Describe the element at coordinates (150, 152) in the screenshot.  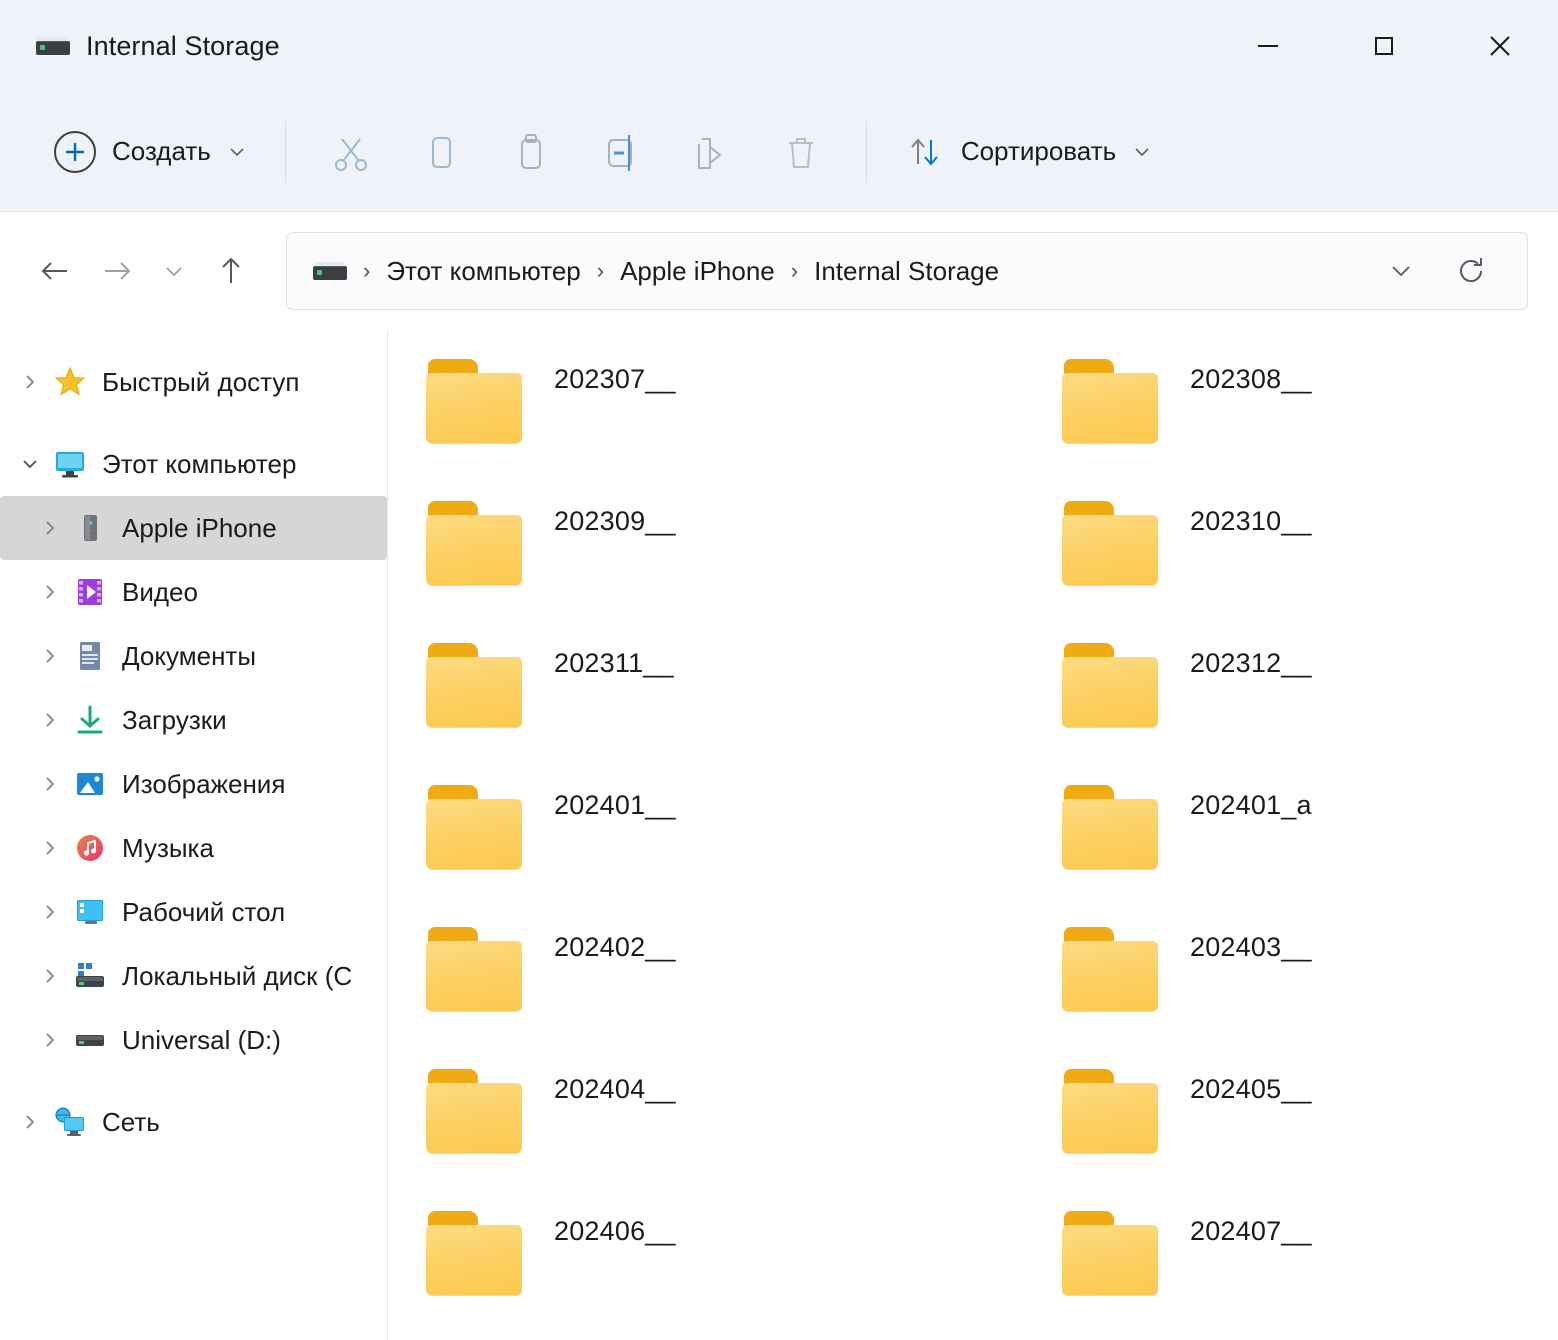
I see `new-button: Создать` at that location.